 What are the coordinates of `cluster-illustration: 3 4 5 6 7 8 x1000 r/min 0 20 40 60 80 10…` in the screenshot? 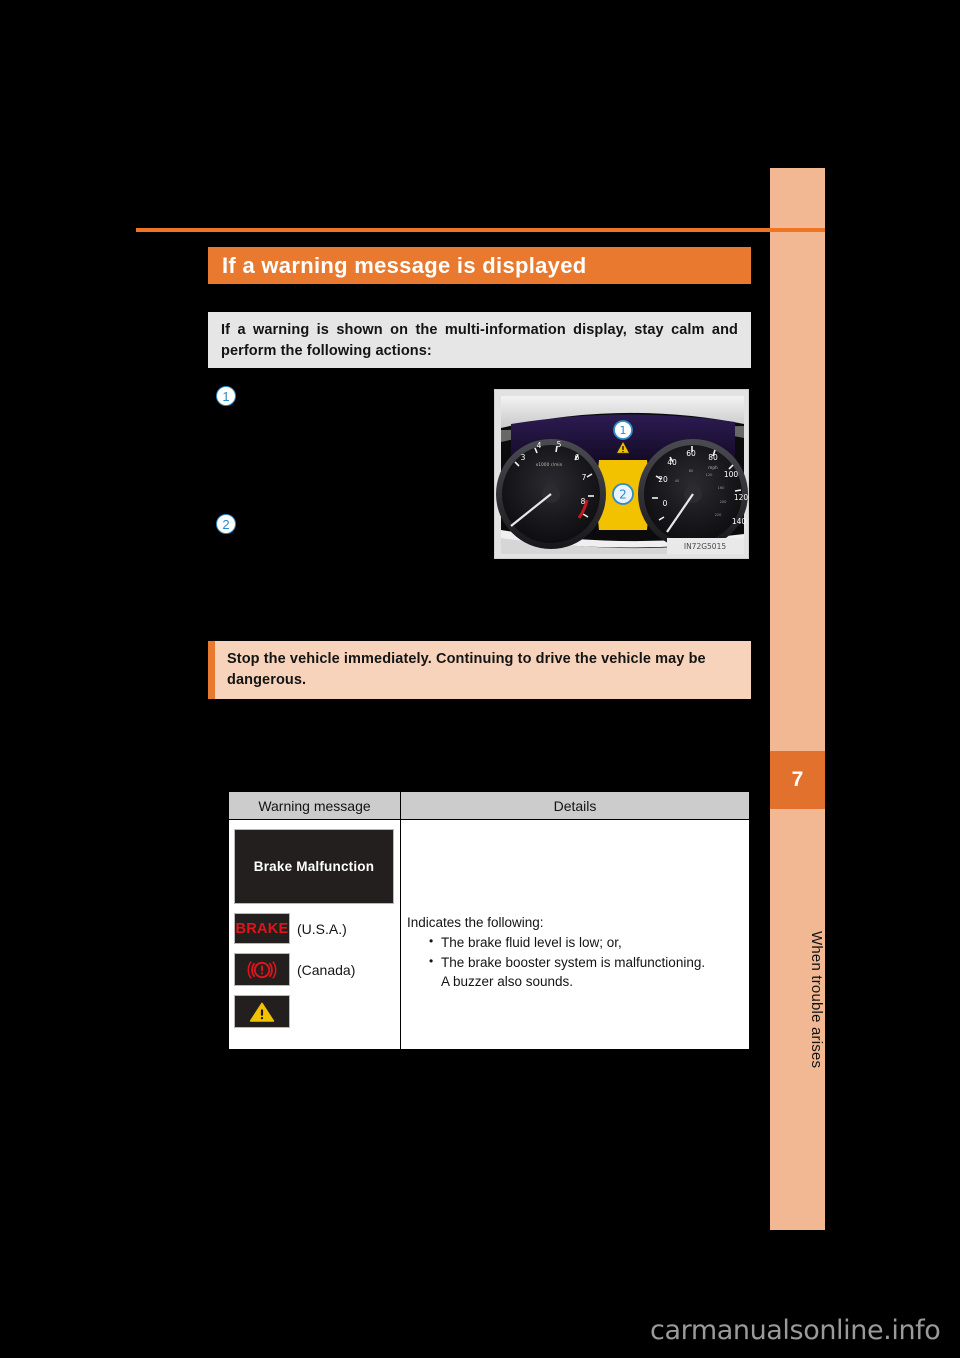 It's located at (622, 474).